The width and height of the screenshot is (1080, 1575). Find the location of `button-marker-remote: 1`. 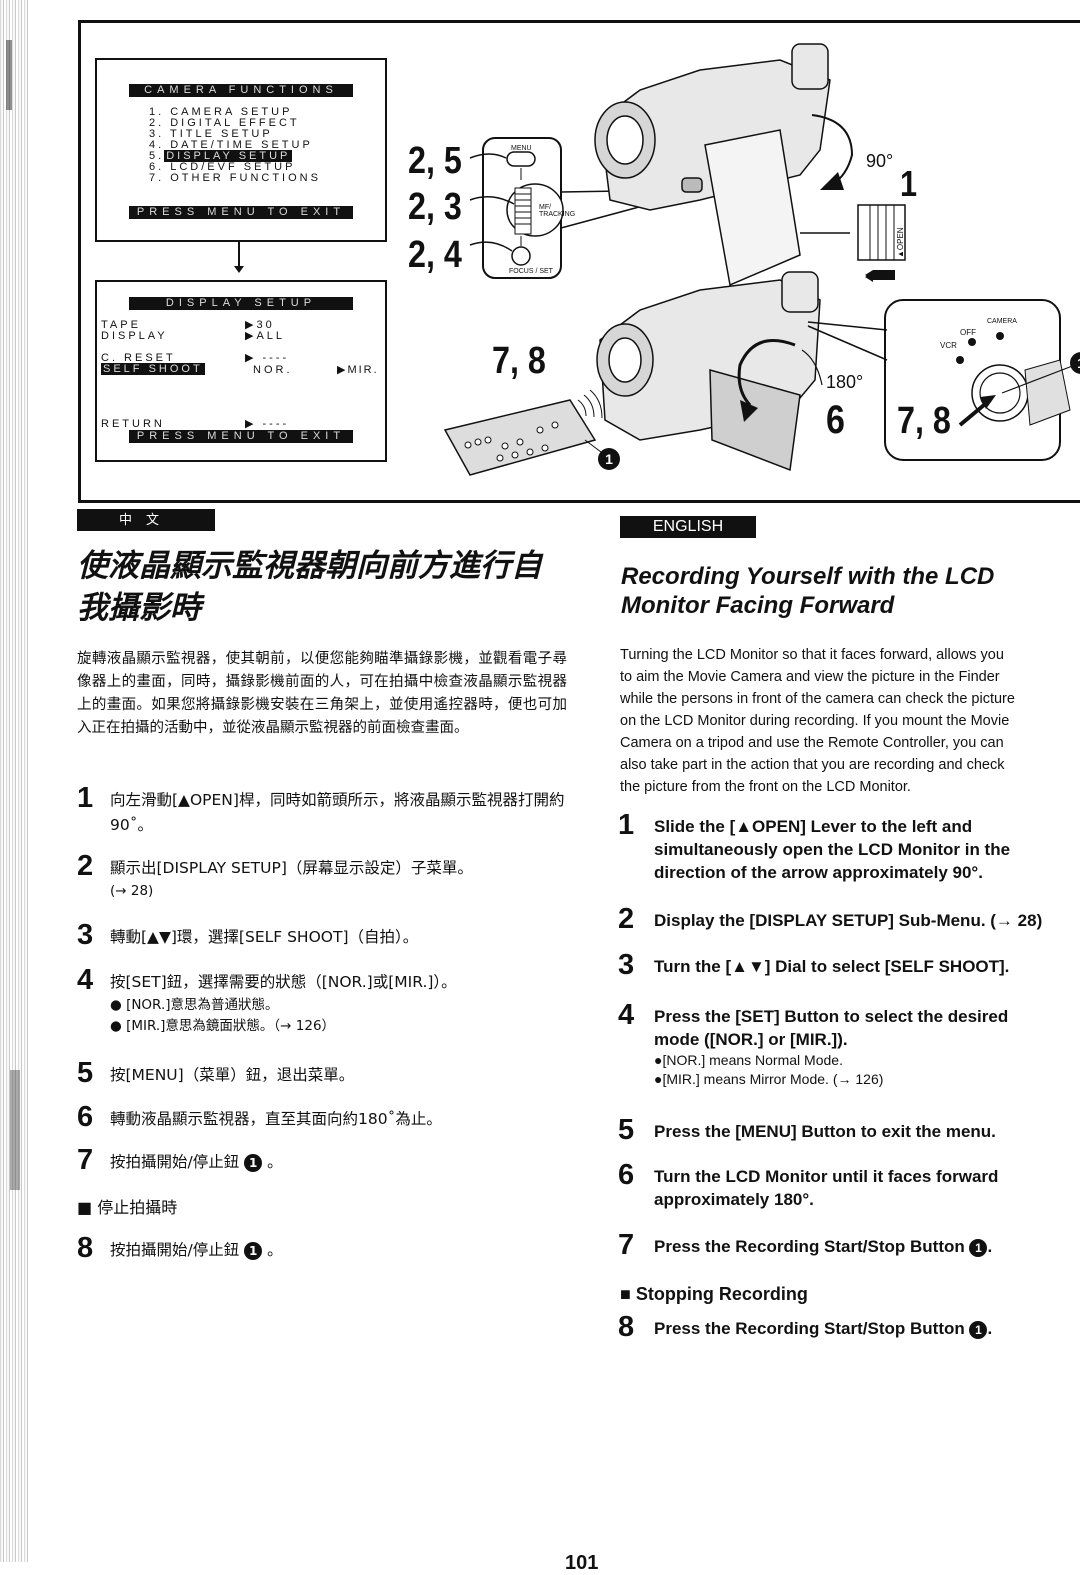

button-marker-remote: 1 is located at coordinates (609, 459).